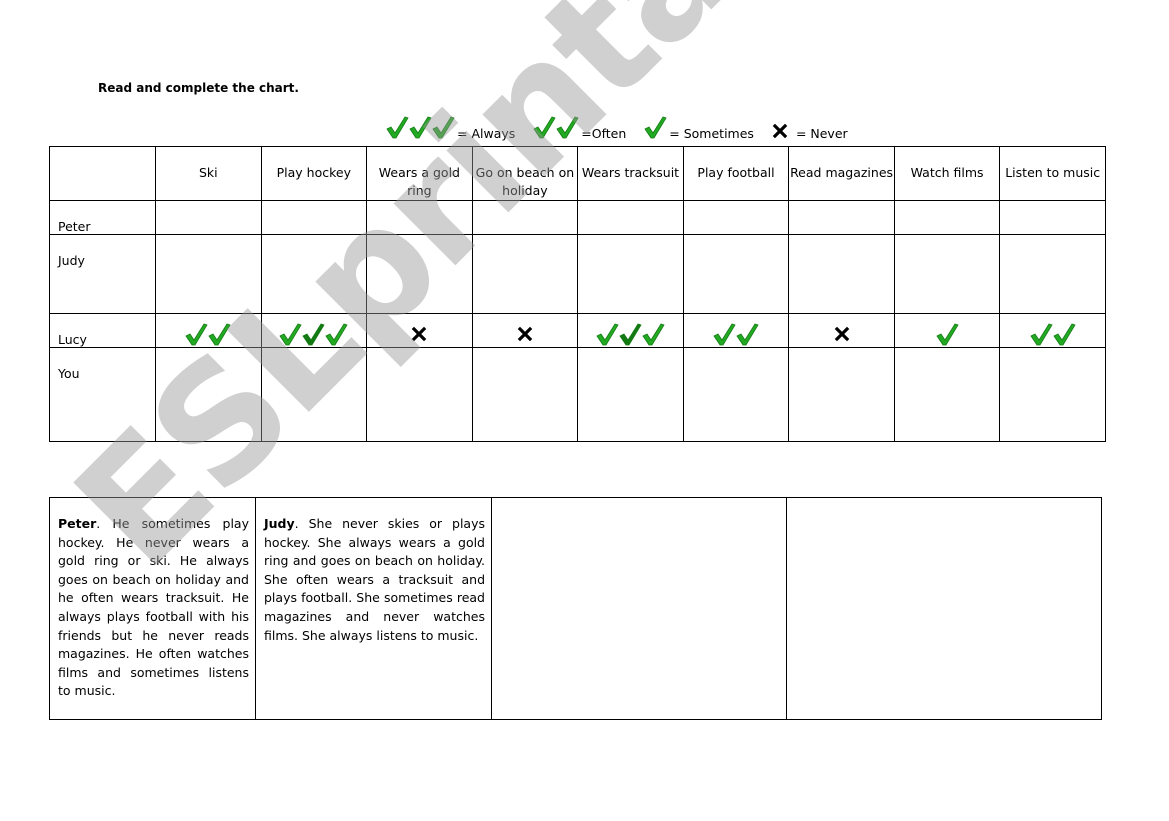  What do you see at coordinates (711, 133) in the screenshot?
I see `legend-sometimes-label: = Sometimes` at bounding box center [711, 133].